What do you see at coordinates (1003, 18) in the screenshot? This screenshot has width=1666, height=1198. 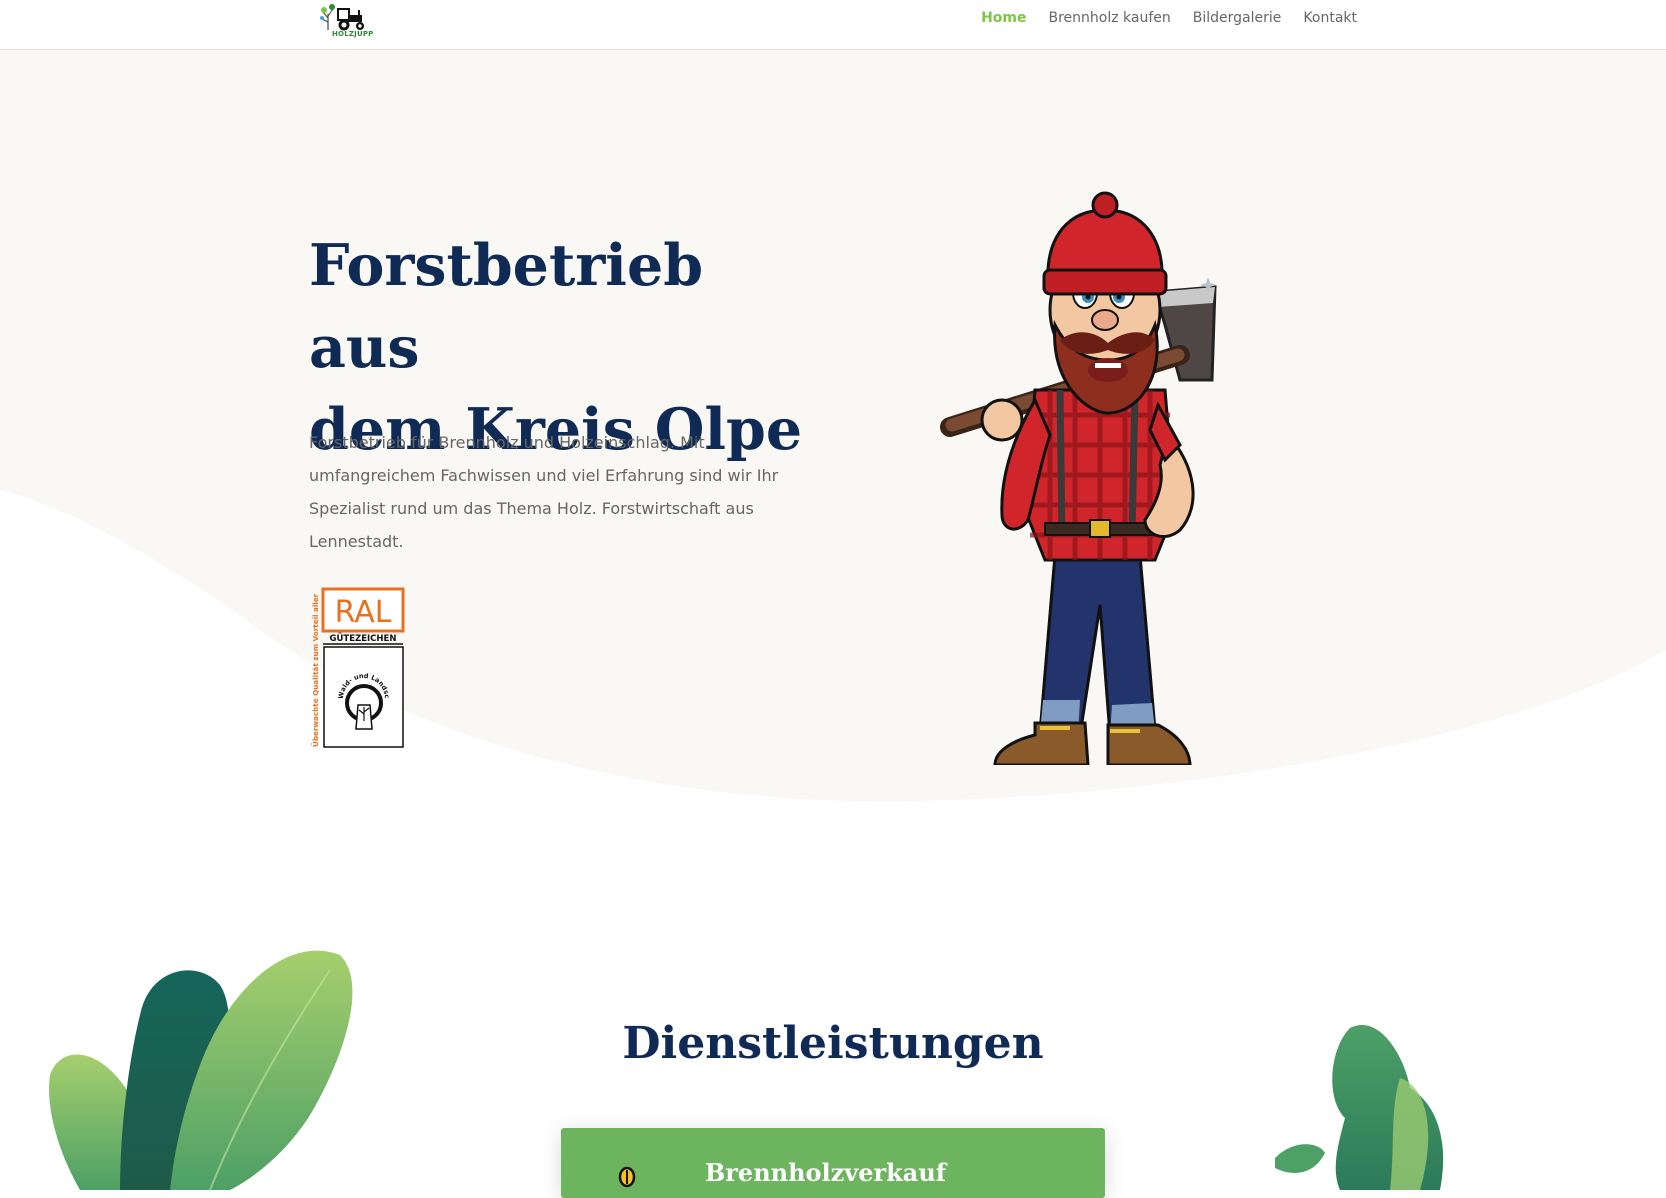 I see `nav-home: Home` at bounding box center [1003, 18].